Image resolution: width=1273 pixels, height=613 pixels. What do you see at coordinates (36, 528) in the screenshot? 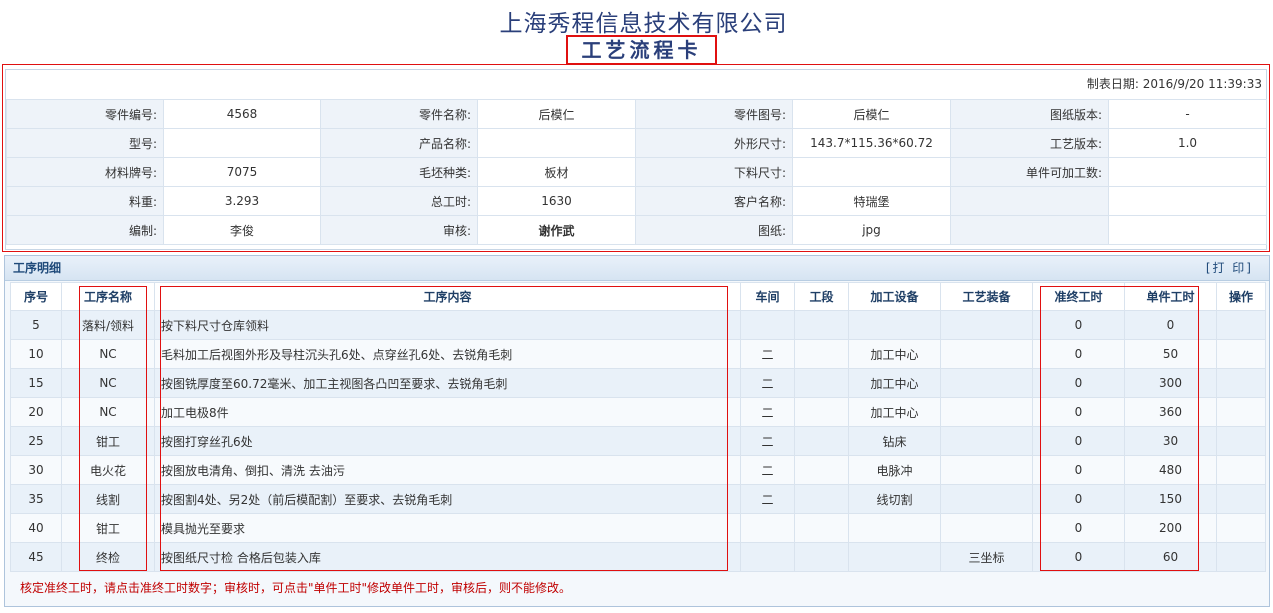
I see `seq-cell: 40` at bounding box center [36, 528].